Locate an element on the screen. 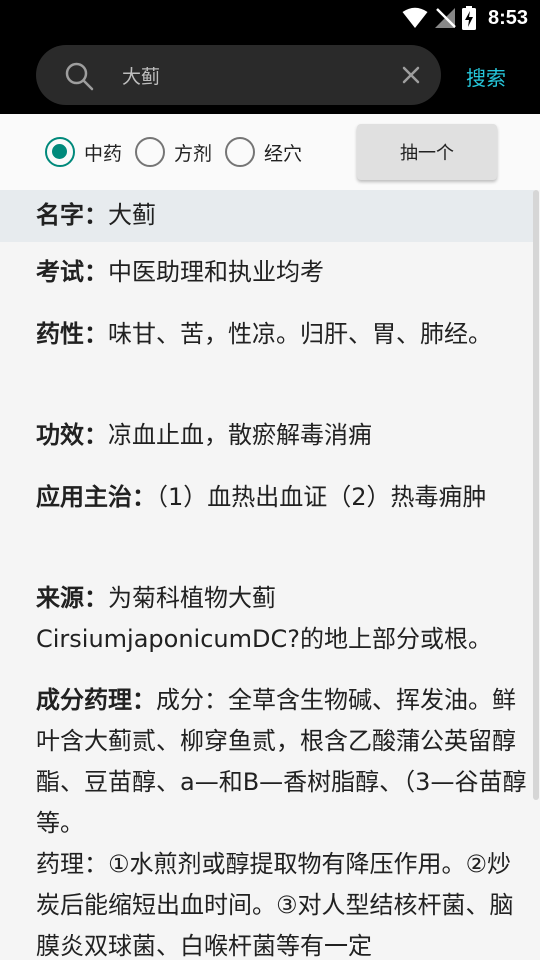 Image resolution: width=540 pixels, height=960 pixels. scrollbar is located at coordinates (536, 495).